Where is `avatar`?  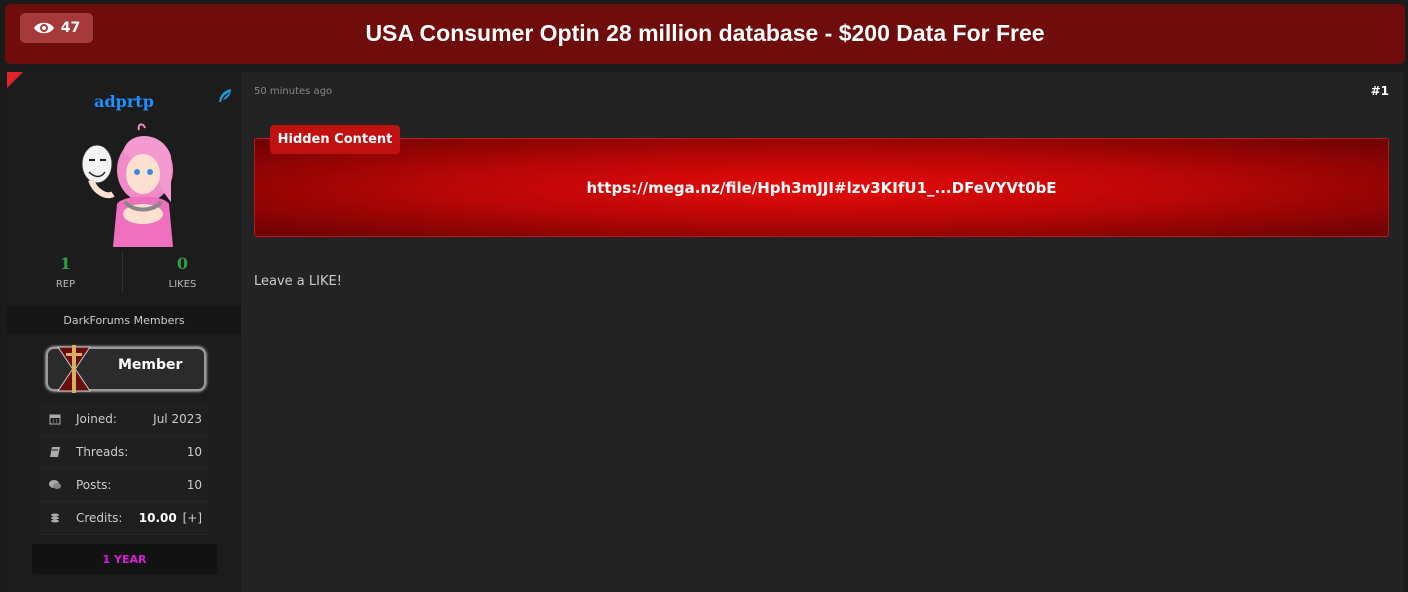 avatar is located at coordinates (127, 184).